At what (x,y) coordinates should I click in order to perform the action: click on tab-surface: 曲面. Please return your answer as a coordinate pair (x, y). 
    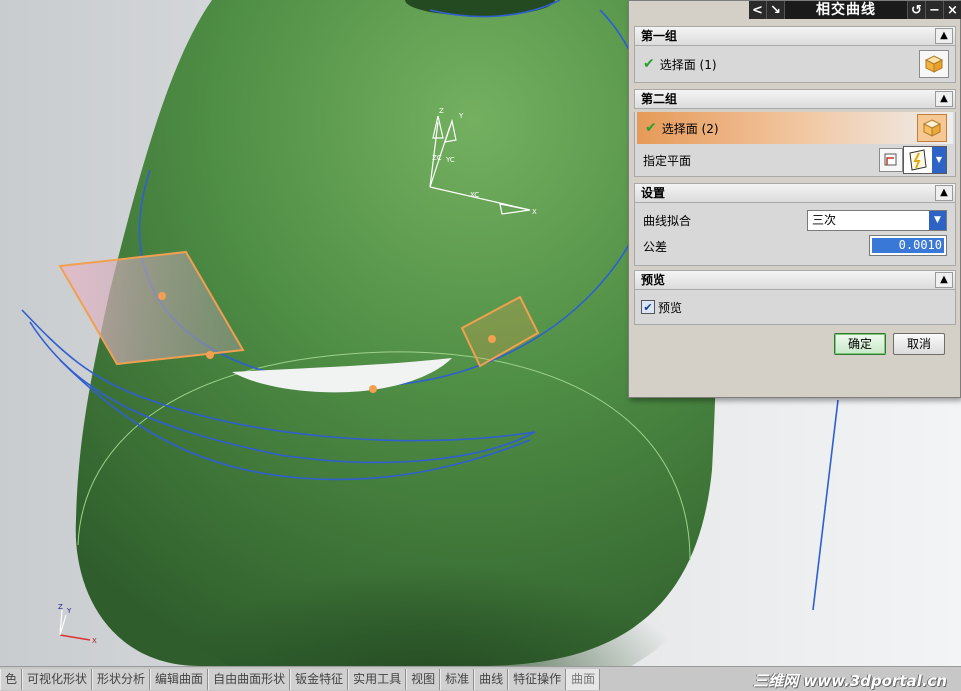
    Looking at the image, I should click on (583, 679).